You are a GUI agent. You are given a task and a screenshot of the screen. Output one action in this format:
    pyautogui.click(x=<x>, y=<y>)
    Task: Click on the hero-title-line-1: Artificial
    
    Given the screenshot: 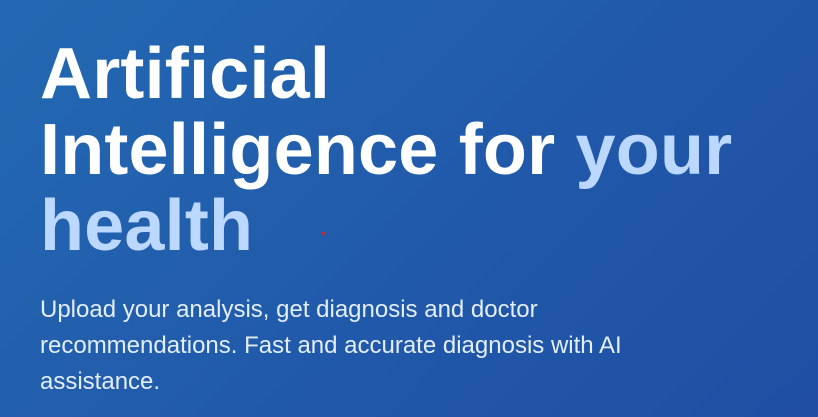 What is the action you would take?
    pyautogui.click(x=185, y=74)
    